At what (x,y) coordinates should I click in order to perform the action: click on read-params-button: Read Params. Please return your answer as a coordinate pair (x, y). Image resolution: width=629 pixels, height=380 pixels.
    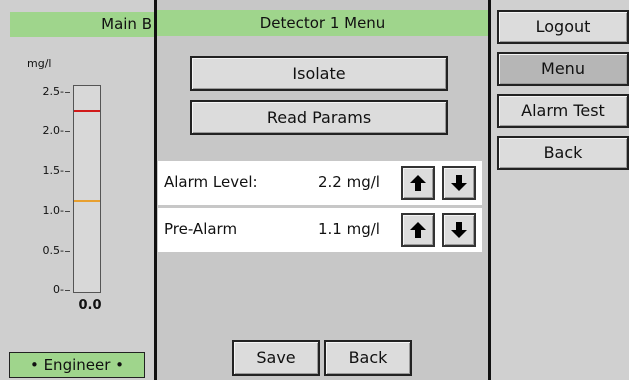
    Looking at the image, I should click on (319, 117).